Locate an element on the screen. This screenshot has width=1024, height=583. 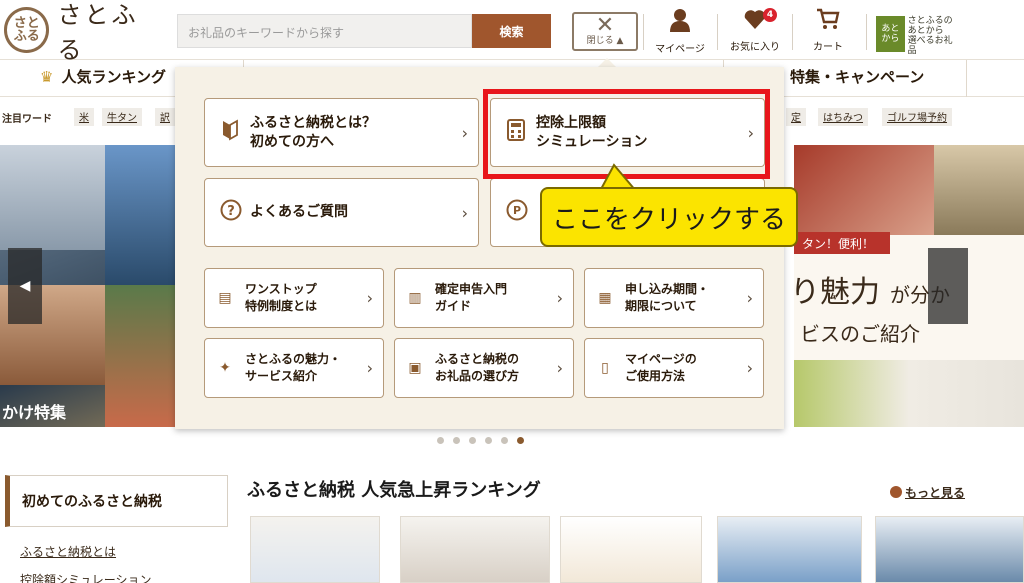
sparkle-icon: ✦ is located at coordinates (225, 368).